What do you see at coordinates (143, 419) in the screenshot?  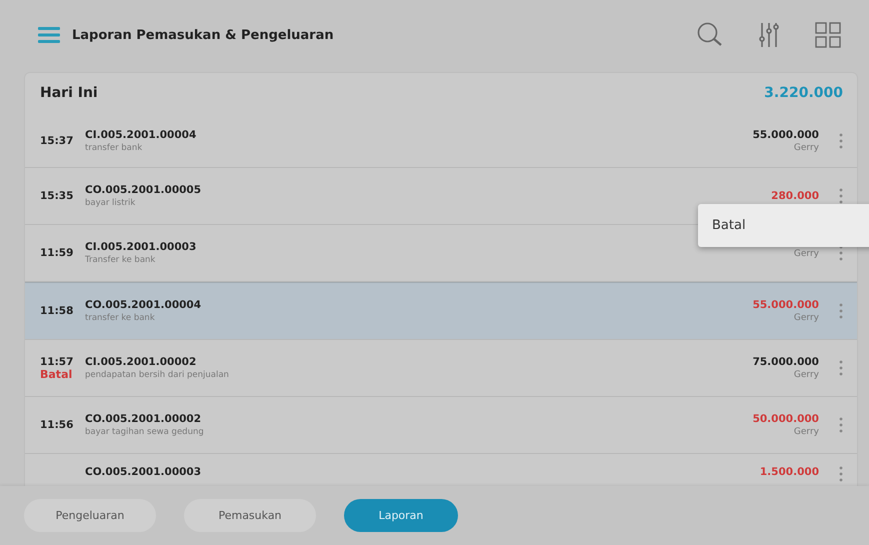 I see `transaction-code: CO.005.2001.00002` at bounding box center [143, 419].